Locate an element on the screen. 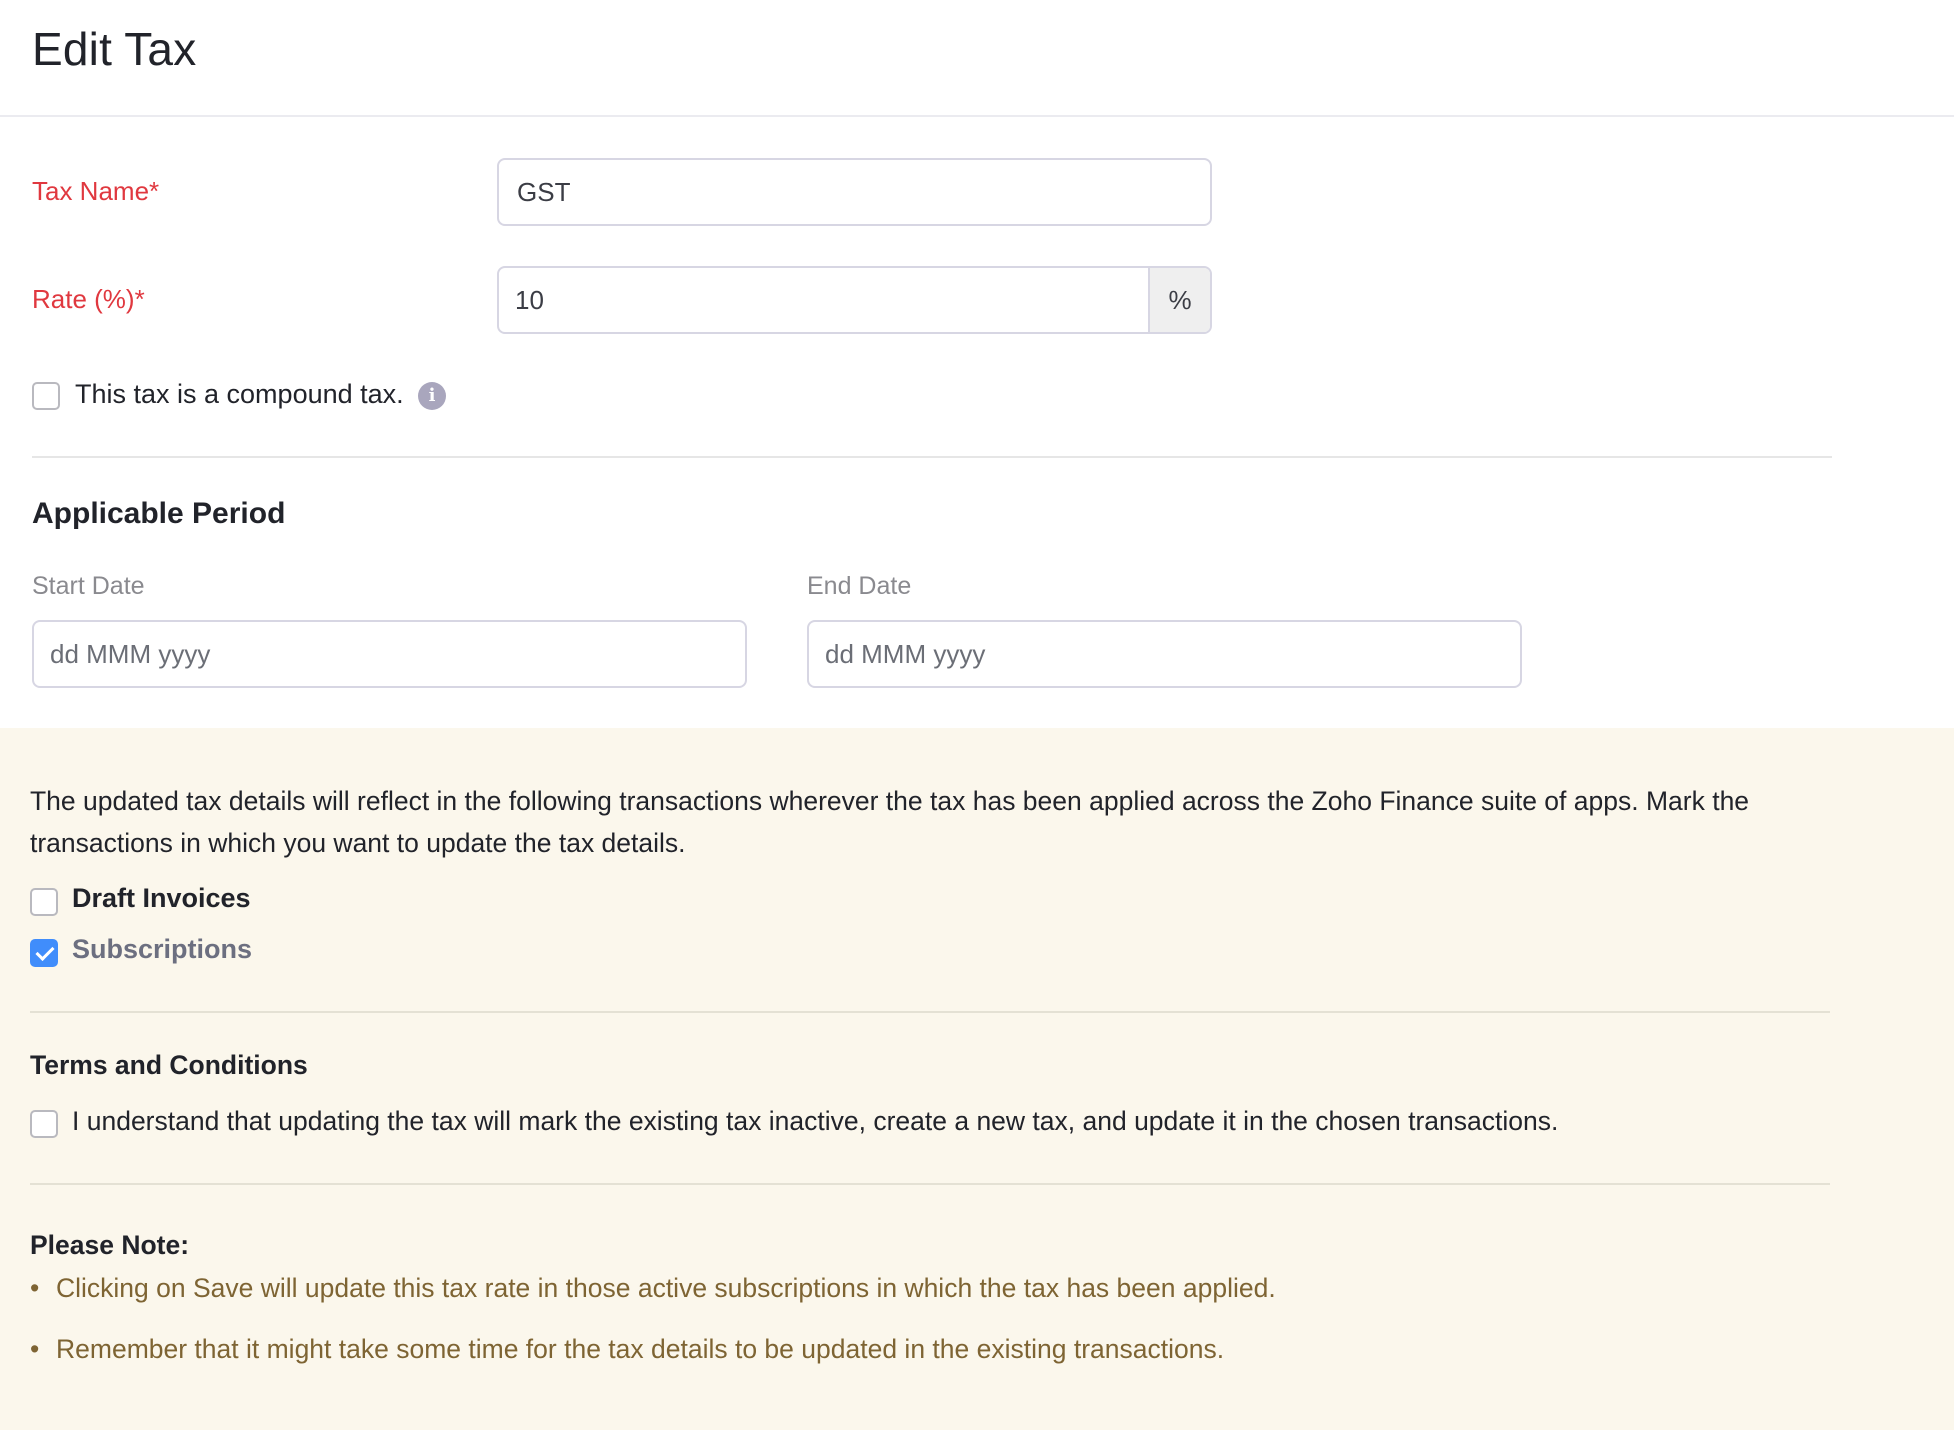 This screenshot has width=1954, height=1430. please-note-title: Please Note: is located at coordinates (110, 1245).